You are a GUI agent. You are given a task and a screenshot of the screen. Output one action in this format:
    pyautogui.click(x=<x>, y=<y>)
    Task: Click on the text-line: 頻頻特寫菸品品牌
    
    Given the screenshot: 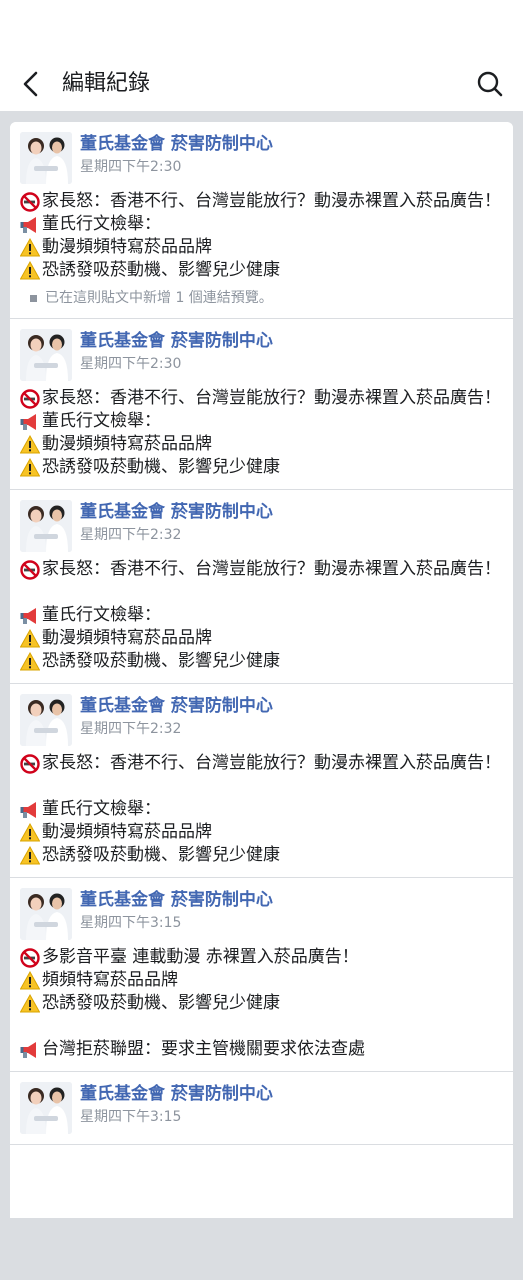 What is the action you would take?
    pyautogui.click(x=261, y=980)
    